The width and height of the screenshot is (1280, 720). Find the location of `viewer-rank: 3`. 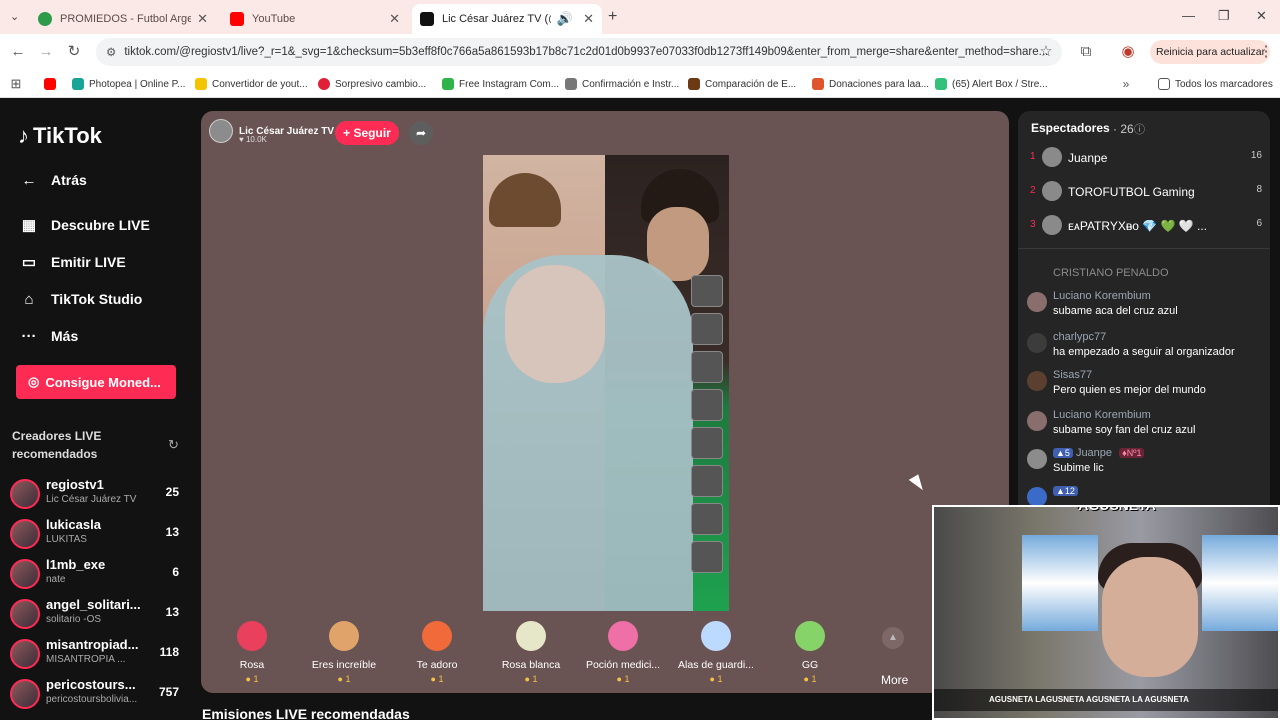

viewer-rank: 3 is located at coordinates (1033, 224).